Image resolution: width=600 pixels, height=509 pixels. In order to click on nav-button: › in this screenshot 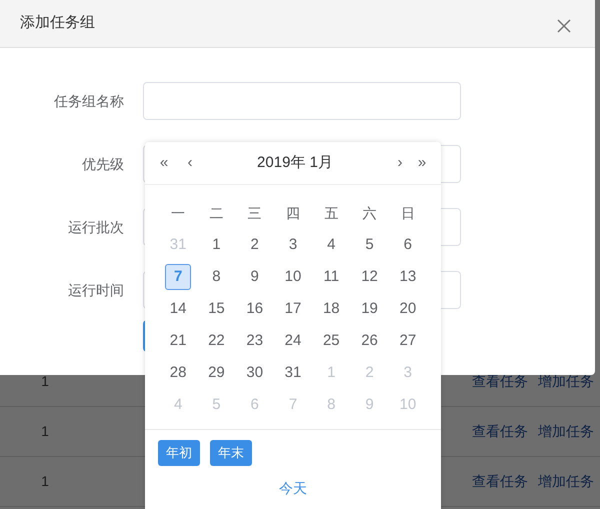, I will do `click(400, 163)`.